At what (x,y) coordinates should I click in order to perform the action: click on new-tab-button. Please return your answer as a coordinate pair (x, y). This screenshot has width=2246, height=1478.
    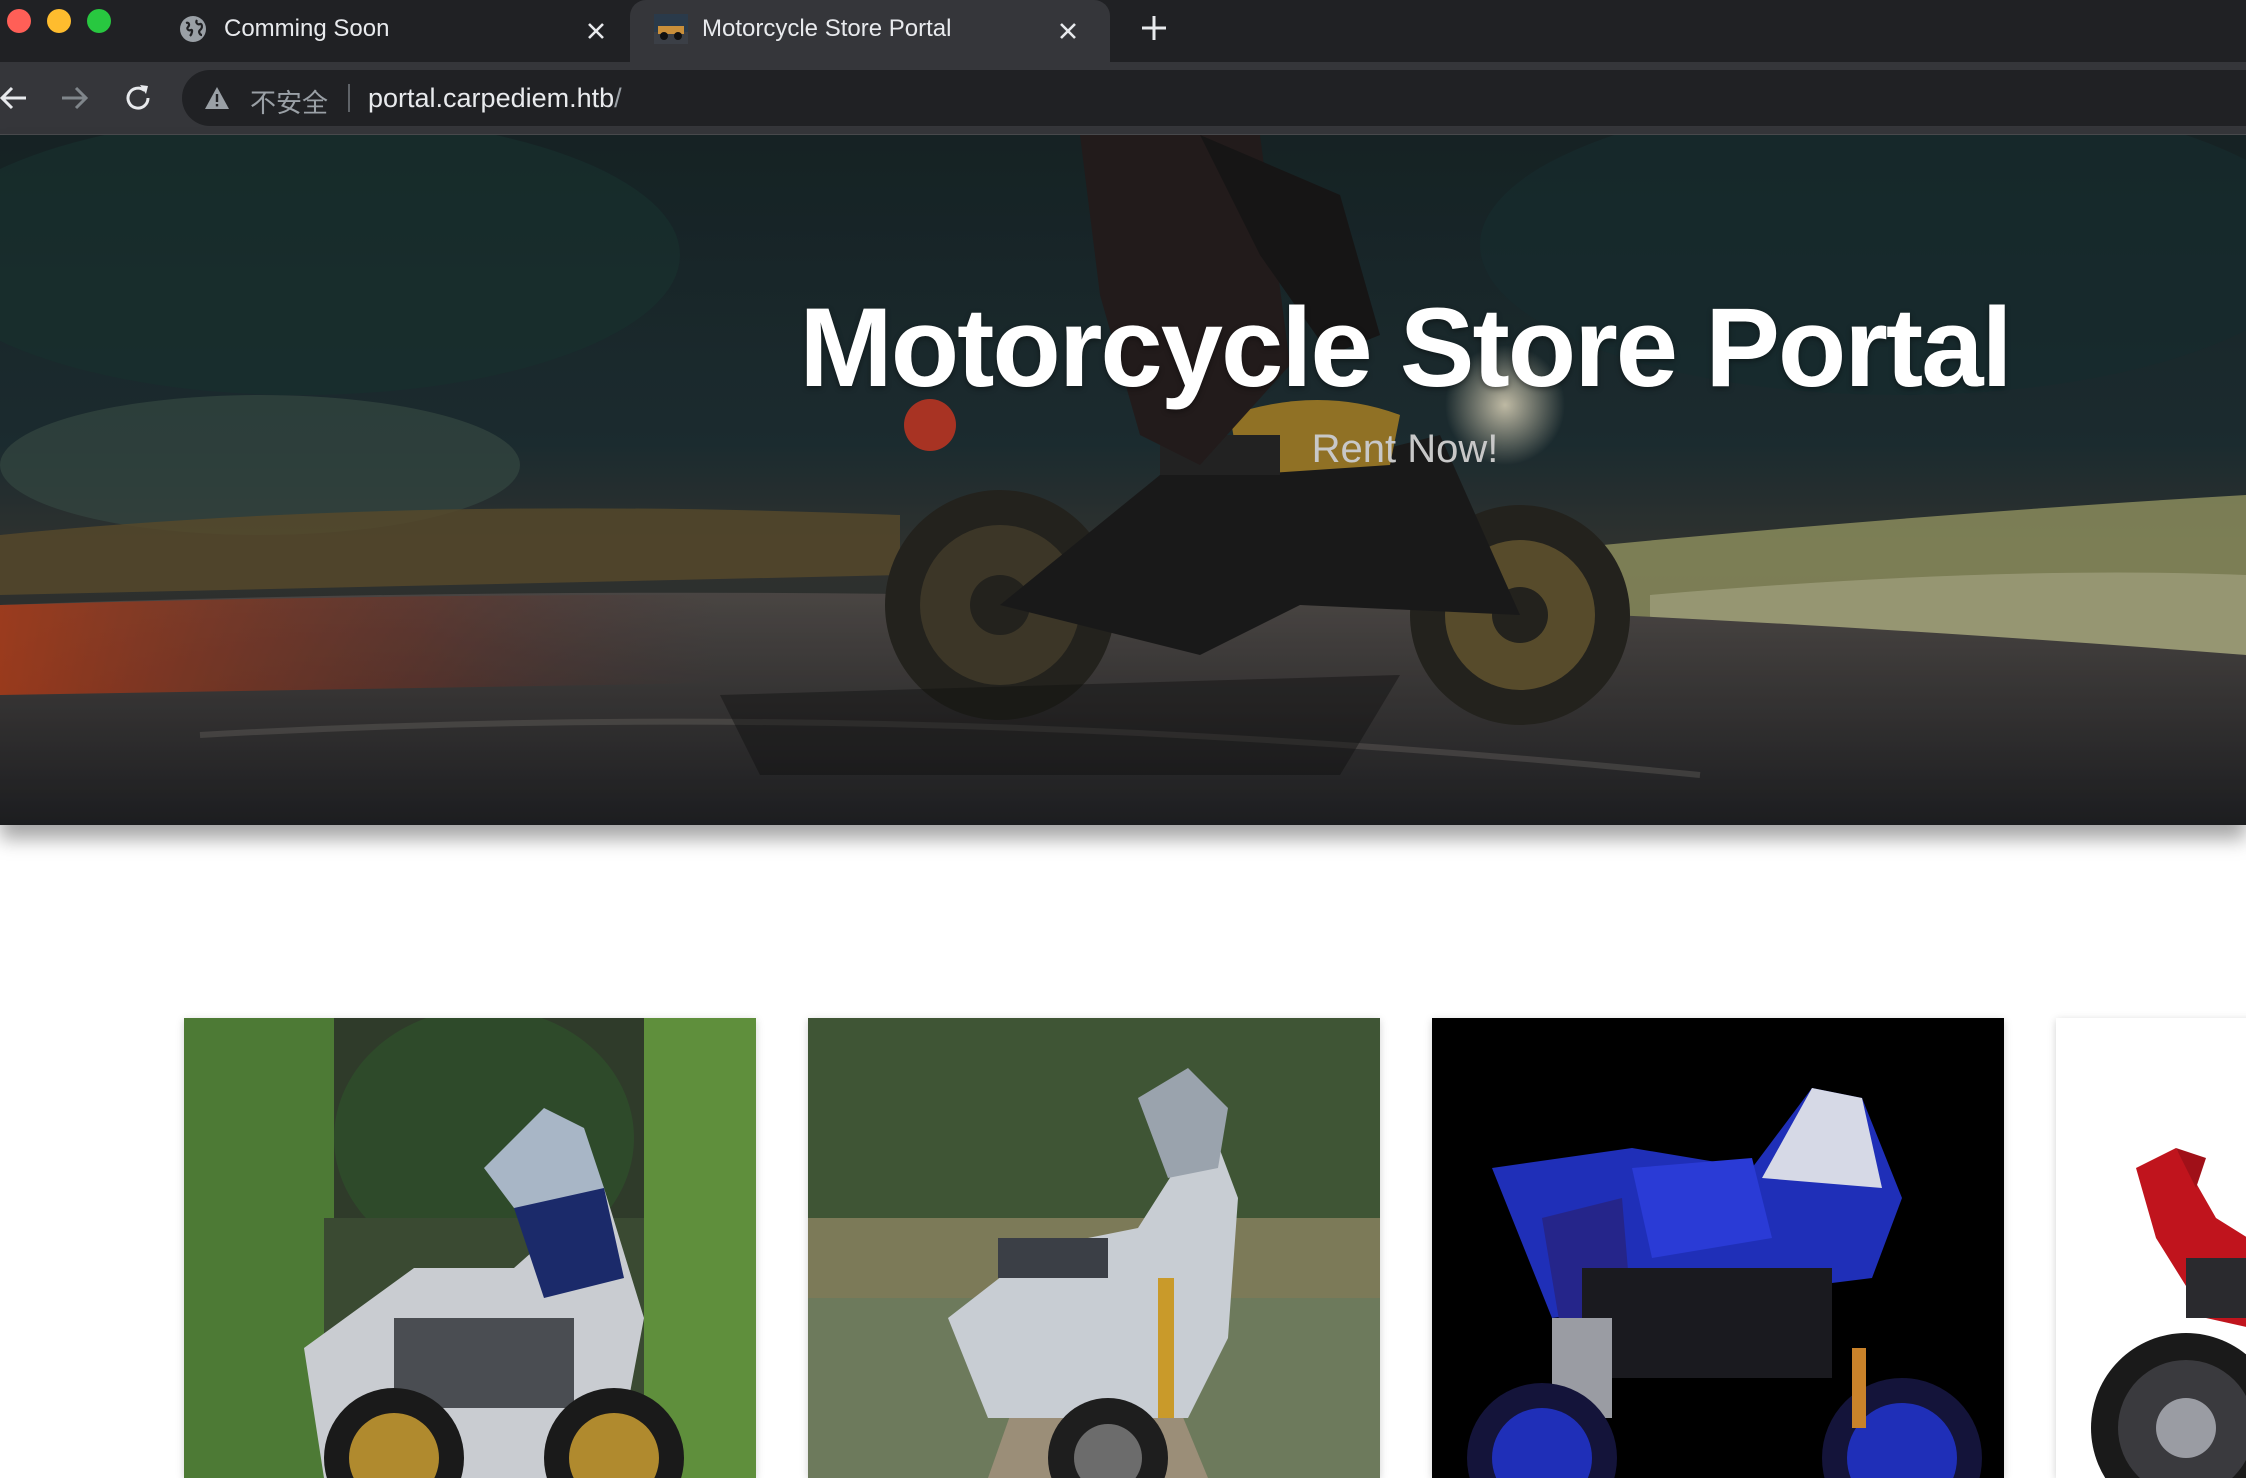
    Looking at the image, I should click on (1154, 28).